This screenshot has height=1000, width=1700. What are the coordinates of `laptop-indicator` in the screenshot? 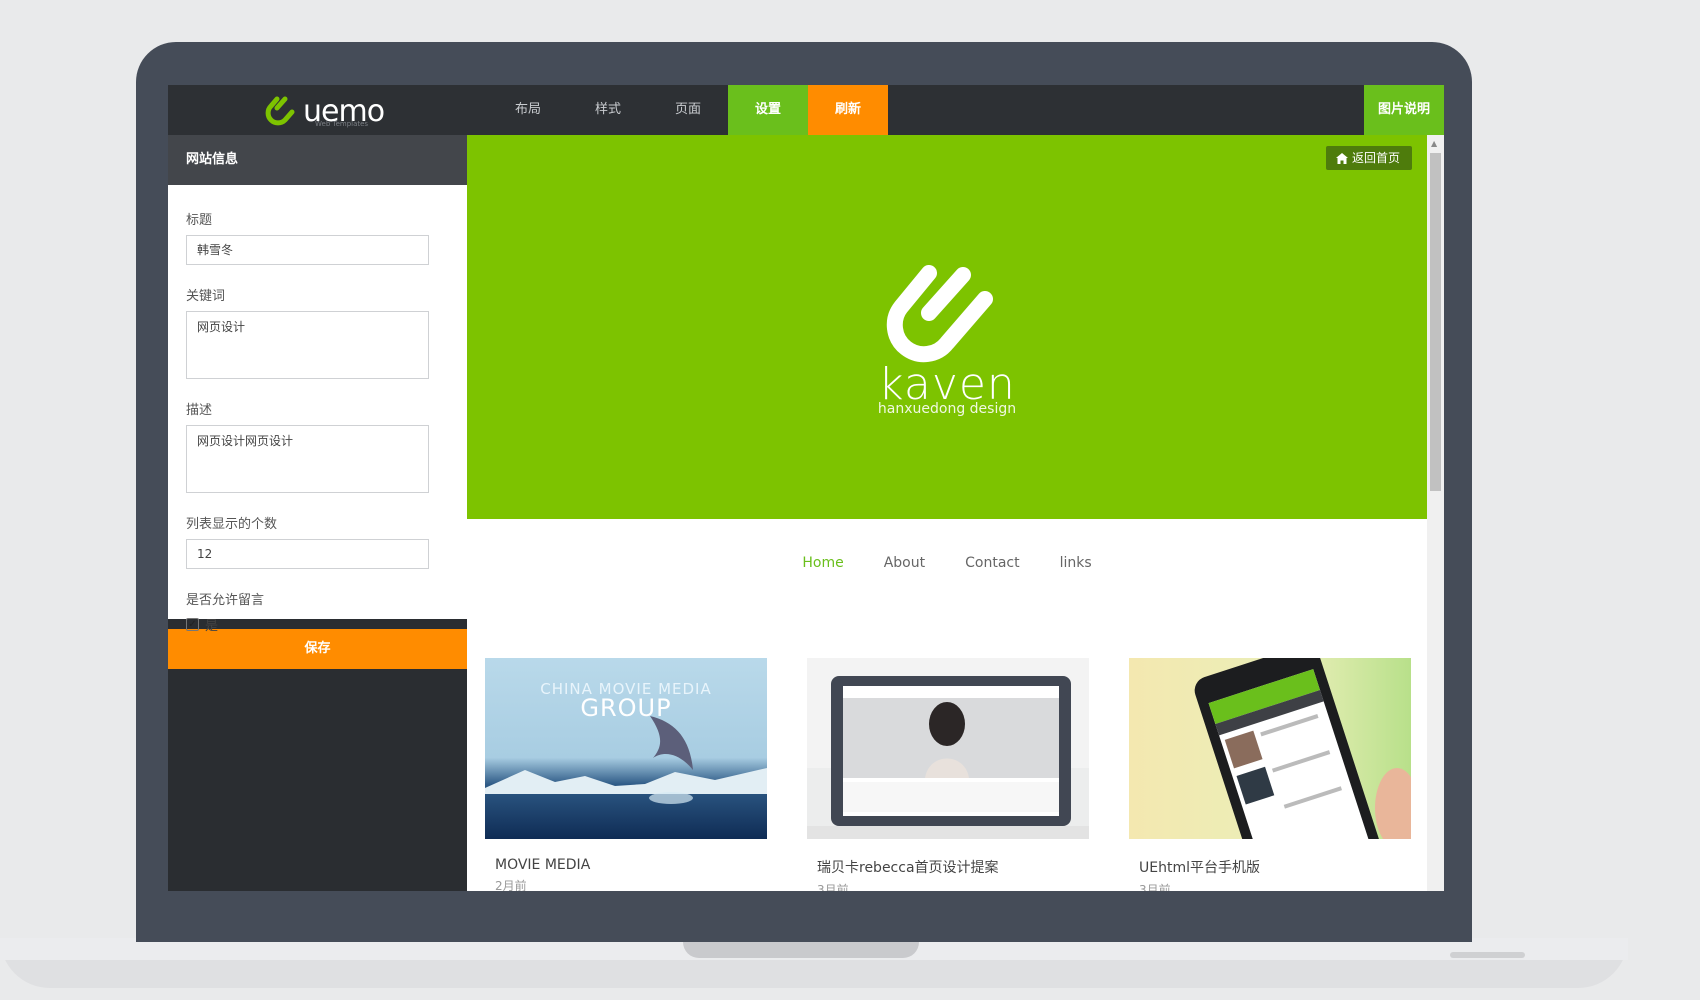 It's located at (1487, 955).